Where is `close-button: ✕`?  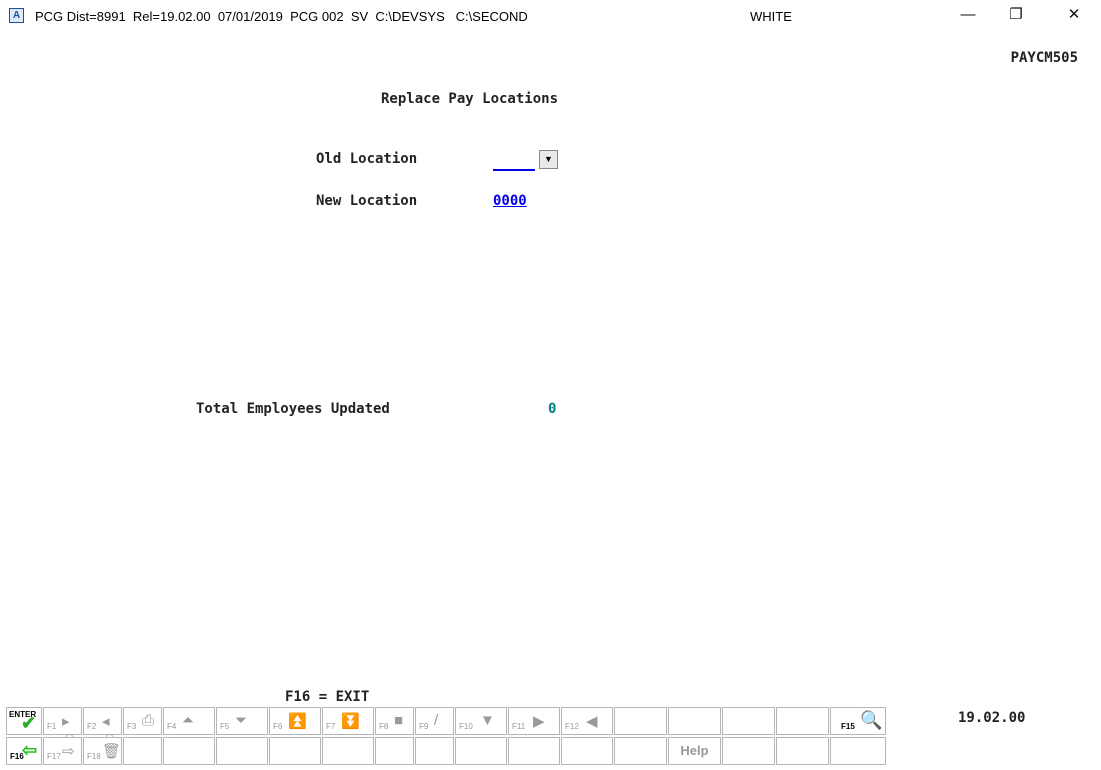 close-button: ✕ is located at coordinates (1074, 15).